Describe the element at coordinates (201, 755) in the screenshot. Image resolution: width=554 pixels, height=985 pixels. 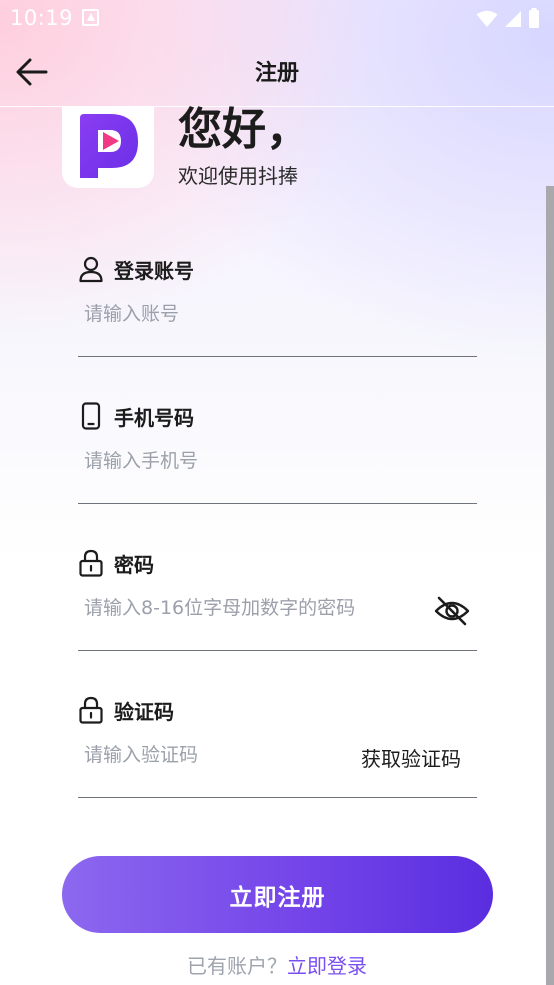
I see `code-input` at that location.